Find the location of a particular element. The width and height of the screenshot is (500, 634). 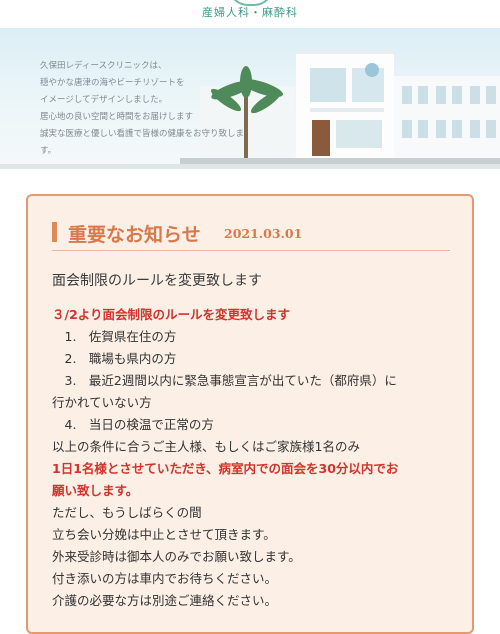

site-header: 産婦人科・麻酔科 is located at coordinates (250, 14).